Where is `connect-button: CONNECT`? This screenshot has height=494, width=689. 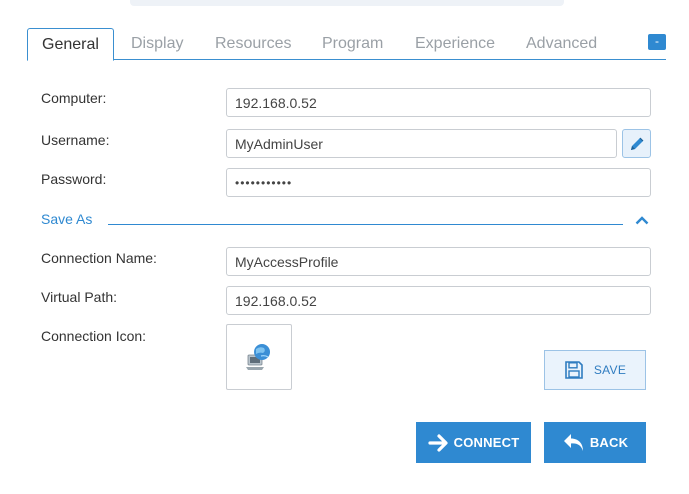
connect-button: CONNECT is located at coordinates (473, 442).